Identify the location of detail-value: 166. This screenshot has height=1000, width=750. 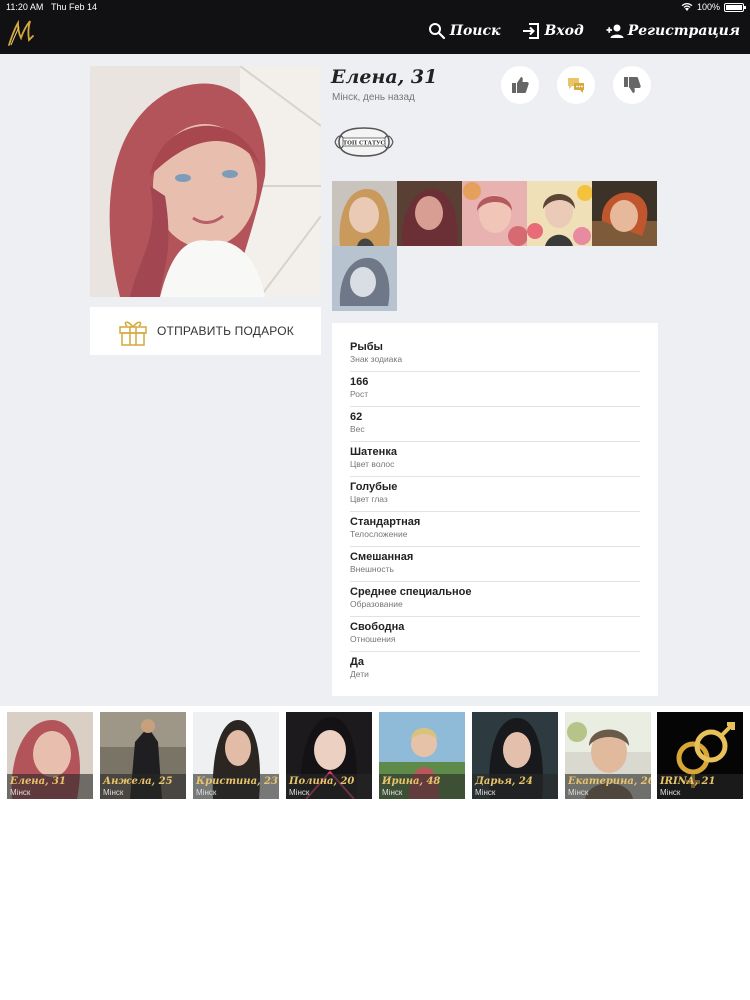
(359, 382).